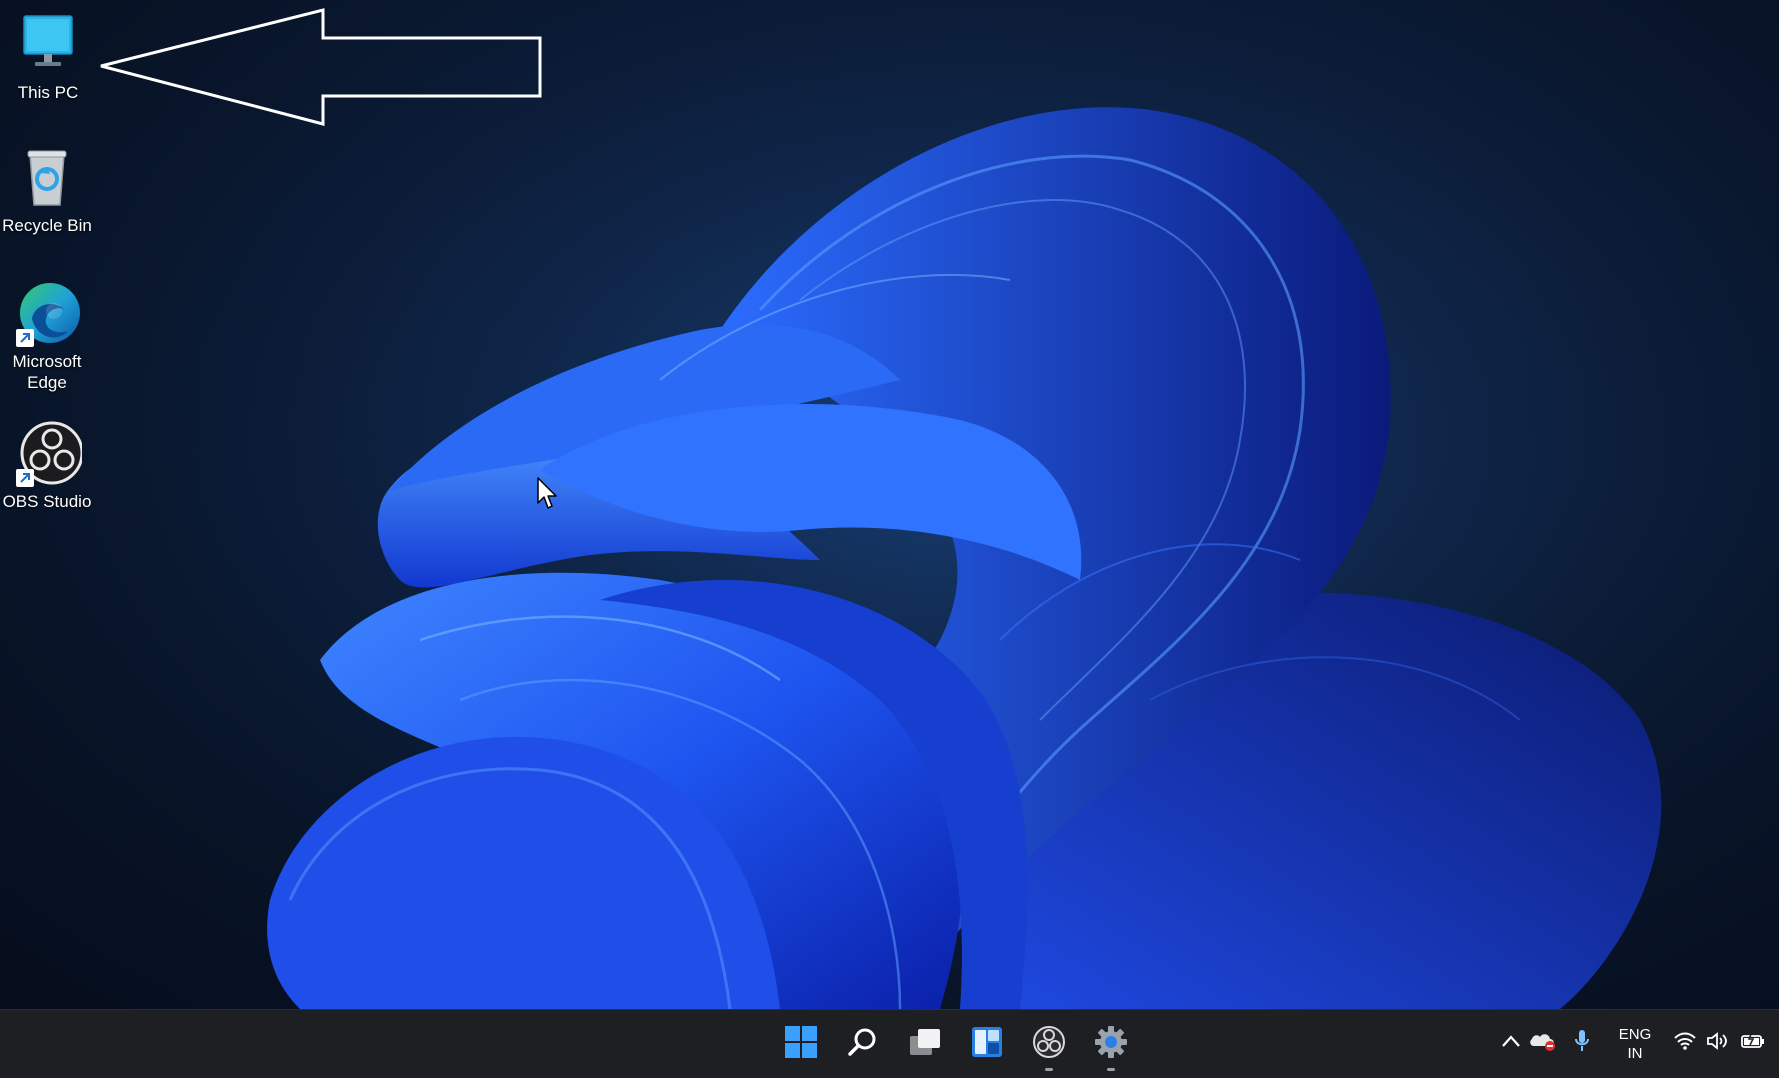  I want to click on chevron-up-icon, so click(1511, 1043).